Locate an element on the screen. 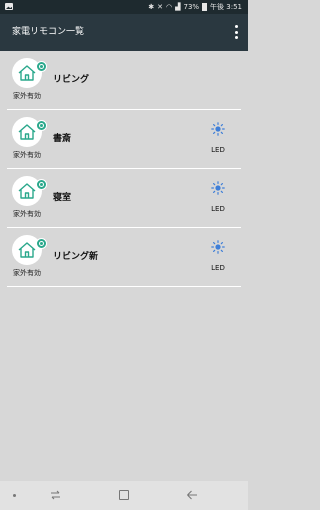 The image size is (320, 510). signal-icon: ▟ is located at coordinates (178, 7).